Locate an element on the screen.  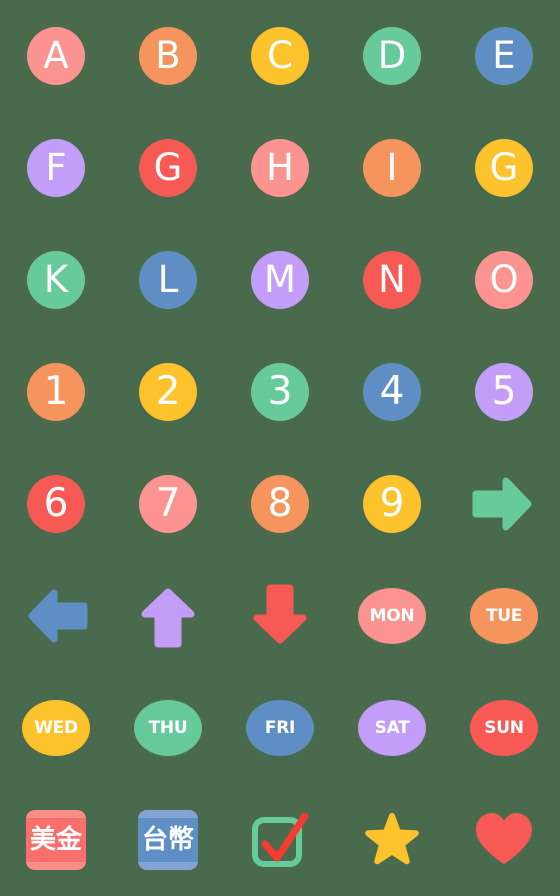
sticker-letter-k: K is located at coordinates (56, 280).